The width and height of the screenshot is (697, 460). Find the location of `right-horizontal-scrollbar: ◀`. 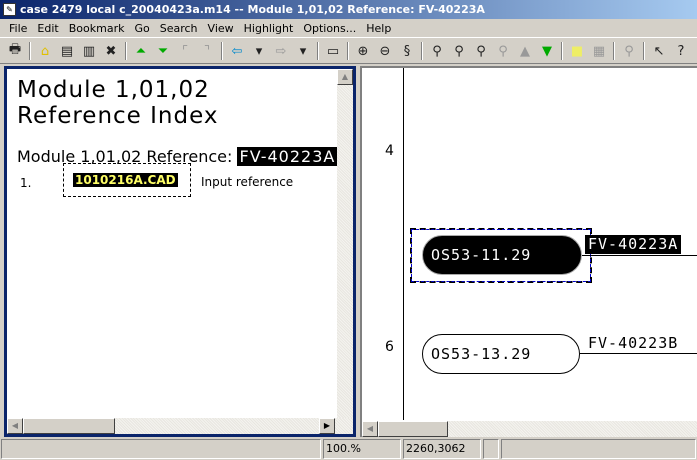

right-horizontal-scrollbar: ◀ is located at coordinates (529, 429).